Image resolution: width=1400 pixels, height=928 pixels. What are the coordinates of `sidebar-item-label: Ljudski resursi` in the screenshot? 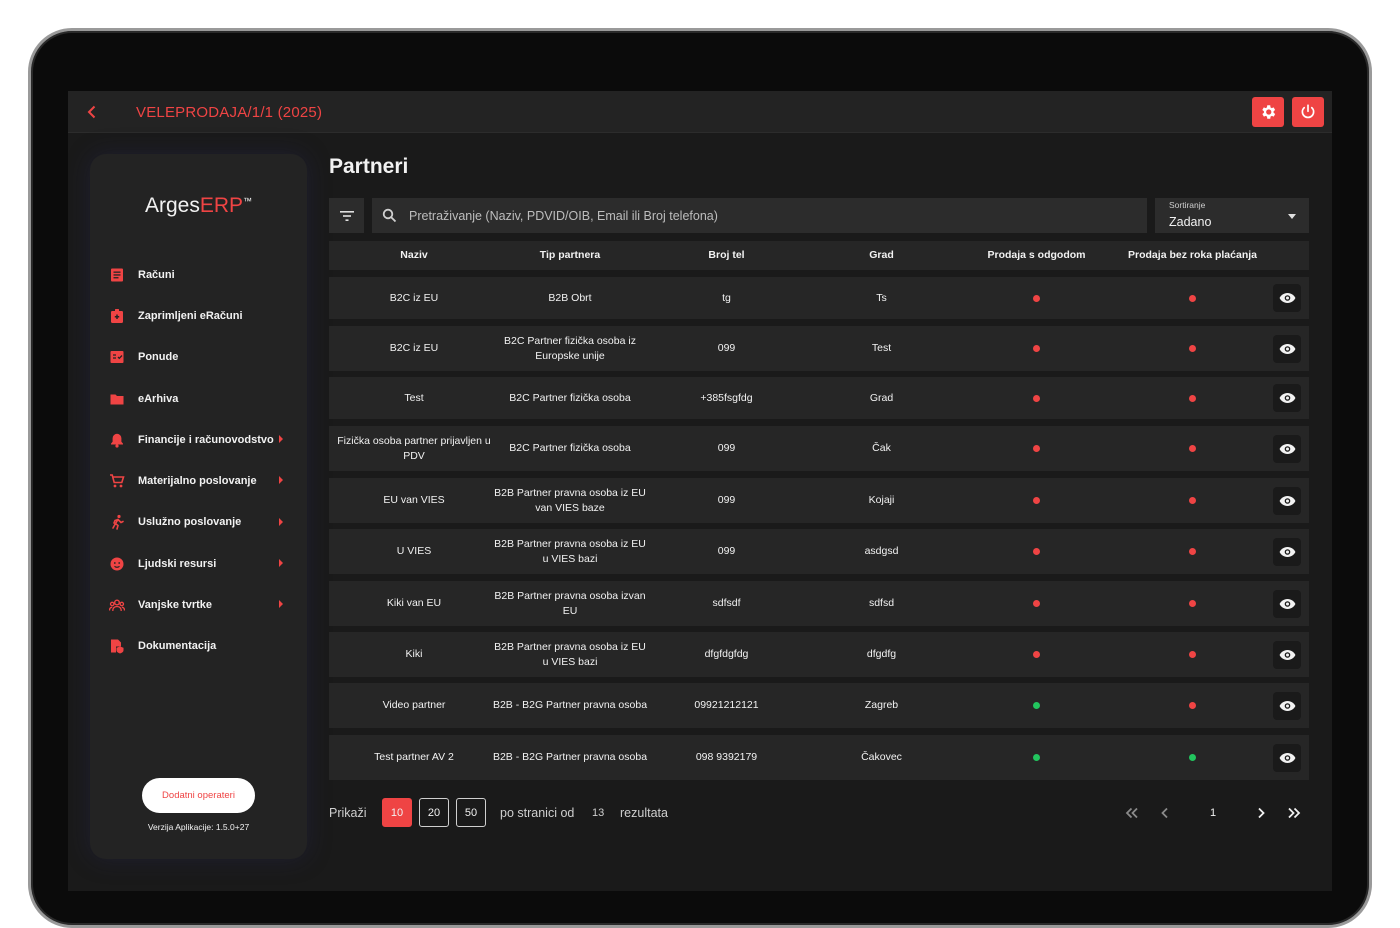 It's located at (177, 563).